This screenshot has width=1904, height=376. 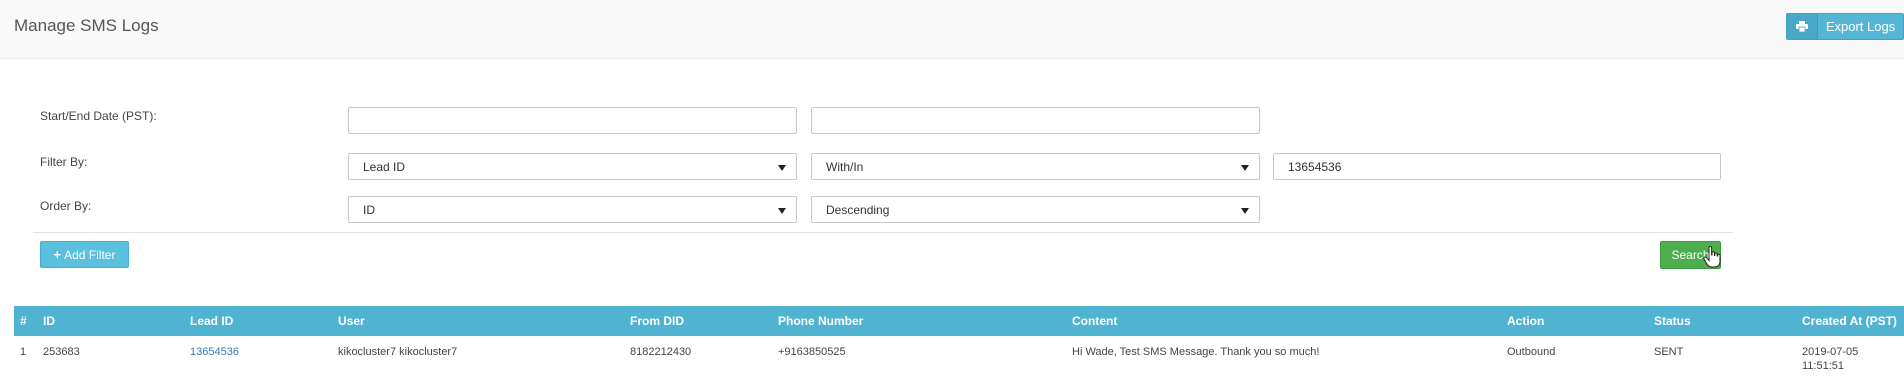 What do you see at coordinates (1035, 209) in the screenshot?
I see `order-direction-select: Descending` at bounding box center [1035, 209].